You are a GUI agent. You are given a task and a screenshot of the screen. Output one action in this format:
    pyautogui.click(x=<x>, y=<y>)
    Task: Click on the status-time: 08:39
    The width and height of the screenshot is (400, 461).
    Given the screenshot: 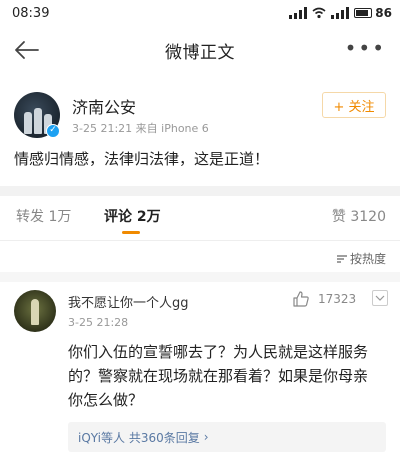 What is the action you would take?
    pyautogui.click(x=31, y=13)
    